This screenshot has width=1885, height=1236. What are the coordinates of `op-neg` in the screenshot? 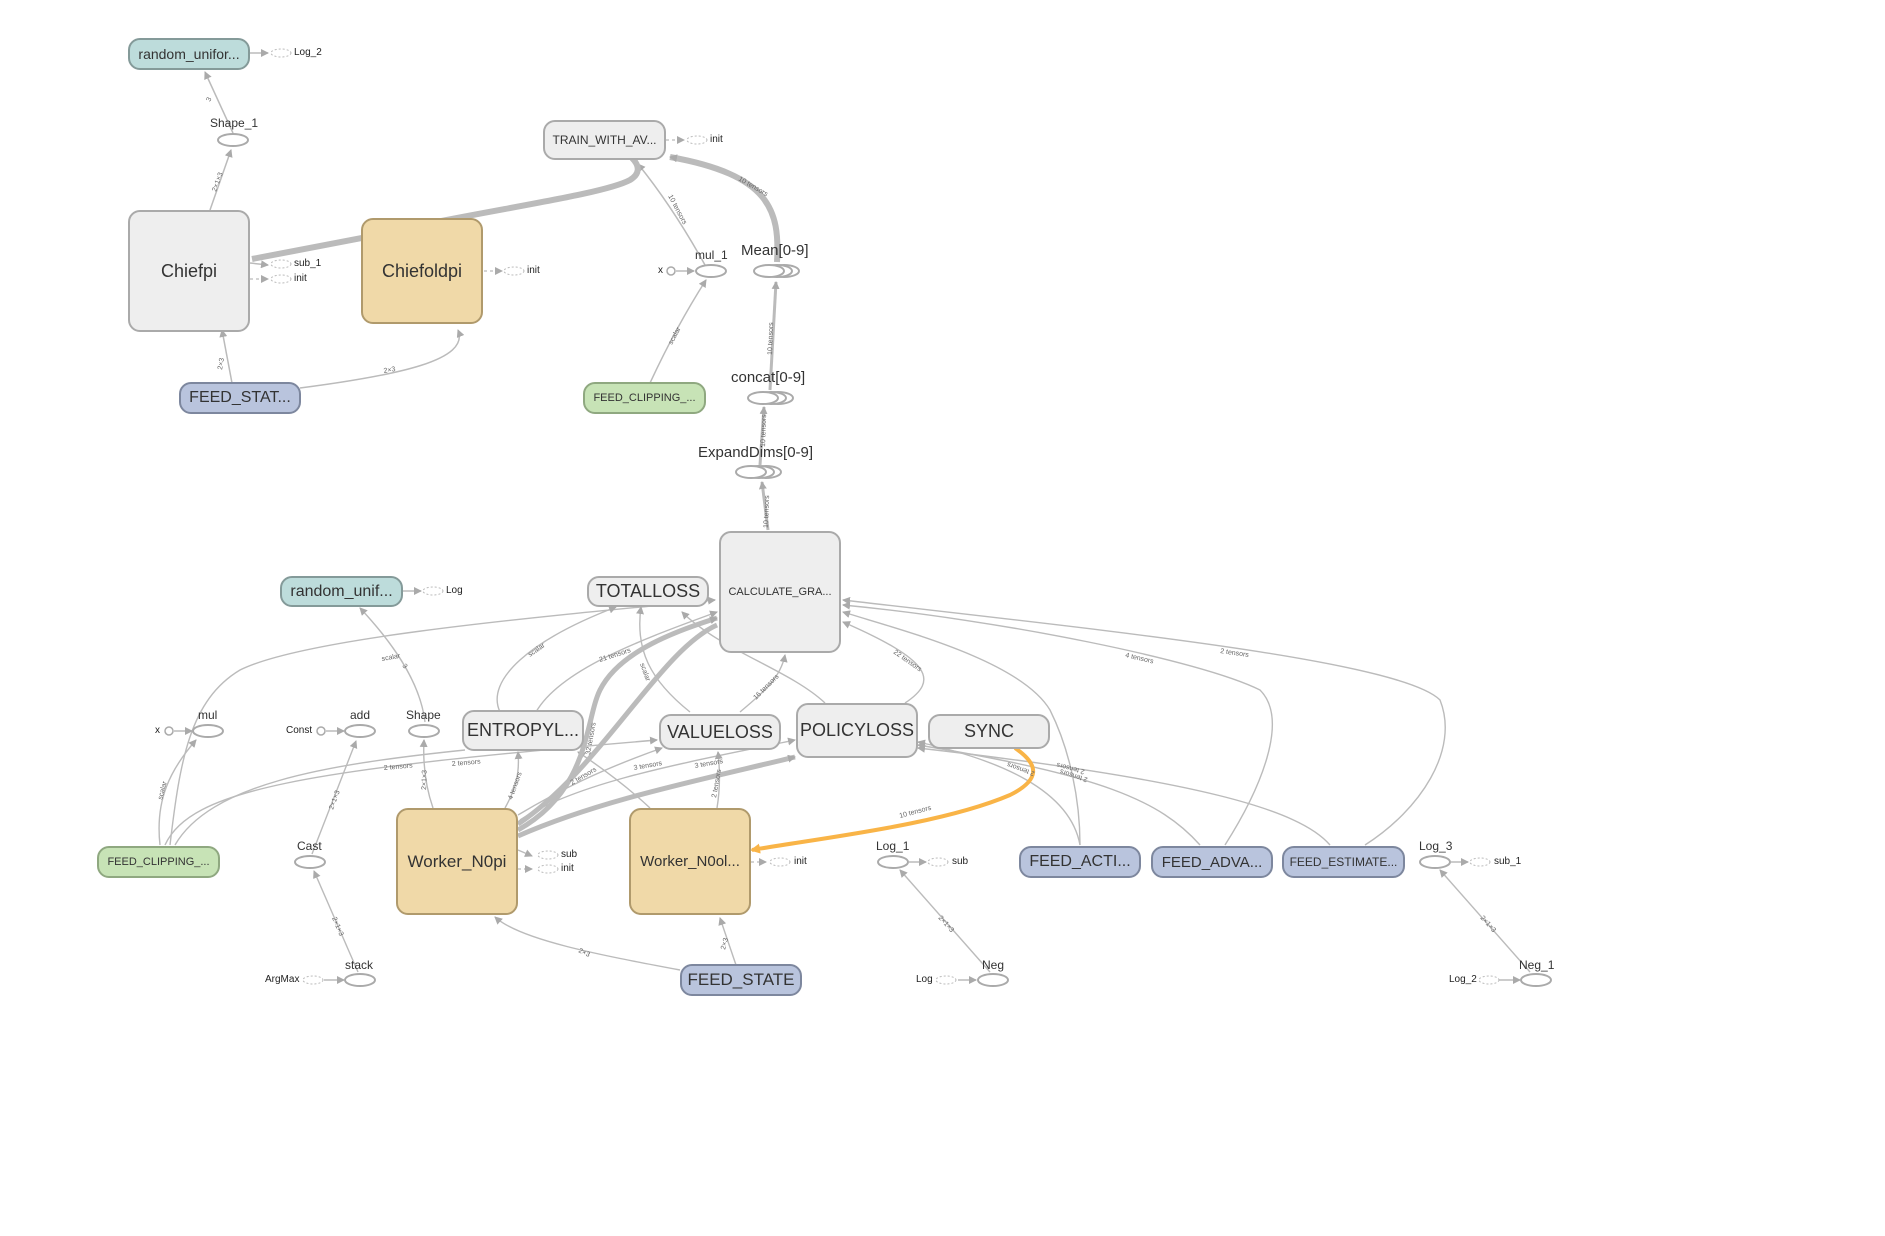 It's located at (993, 980).